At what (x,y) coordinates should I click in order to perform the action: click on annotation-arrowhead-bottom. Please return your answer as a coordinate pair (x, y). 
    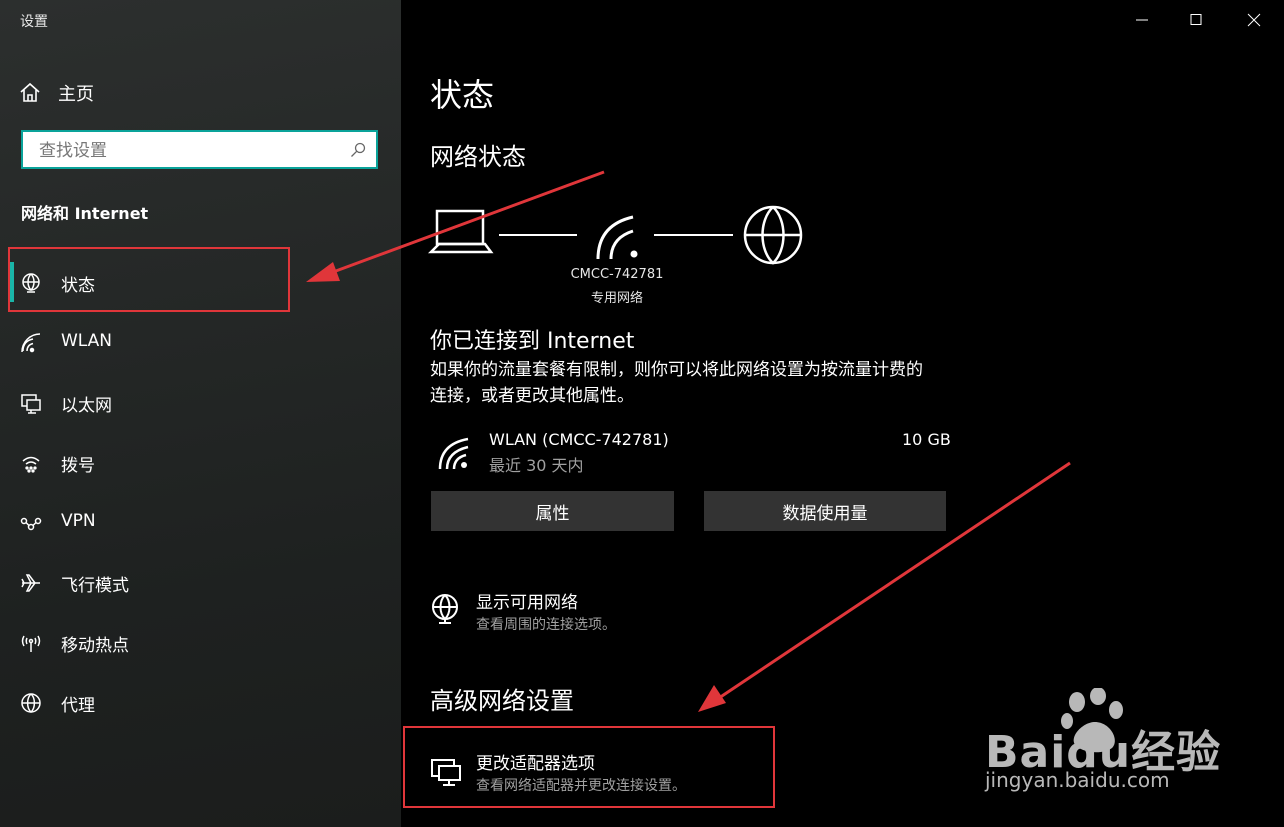
    Looking at the image, I should click on (712, 698).